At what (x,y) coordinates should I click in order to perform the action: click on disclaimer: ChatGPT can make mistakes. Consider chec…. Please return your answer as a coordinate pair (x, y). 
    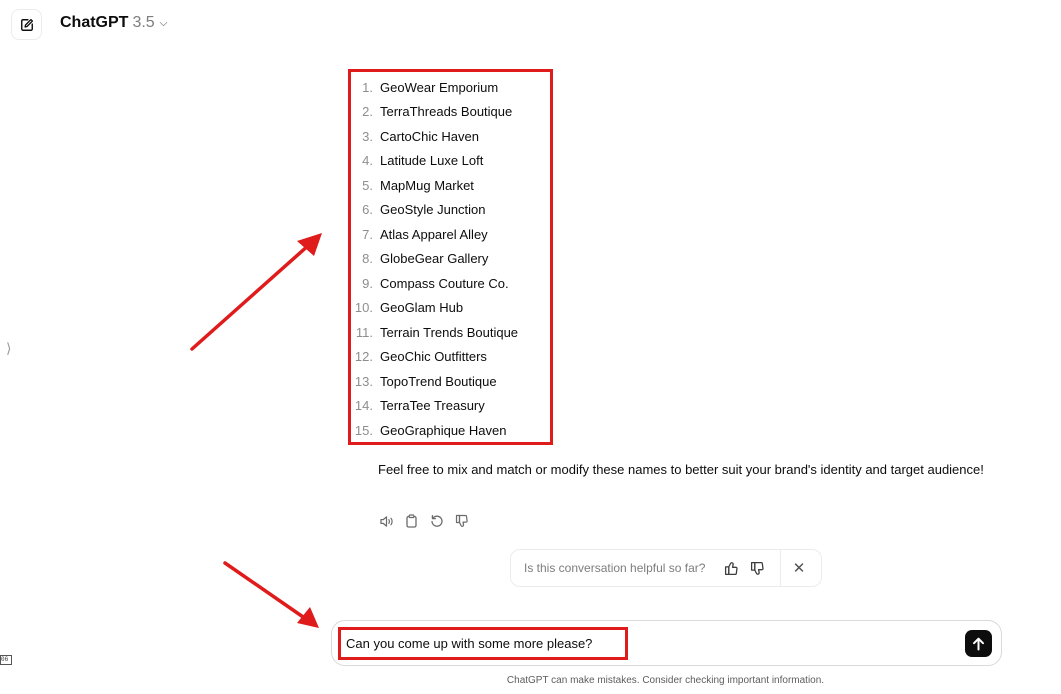
    Looking at the image, I should click on (665, 680).